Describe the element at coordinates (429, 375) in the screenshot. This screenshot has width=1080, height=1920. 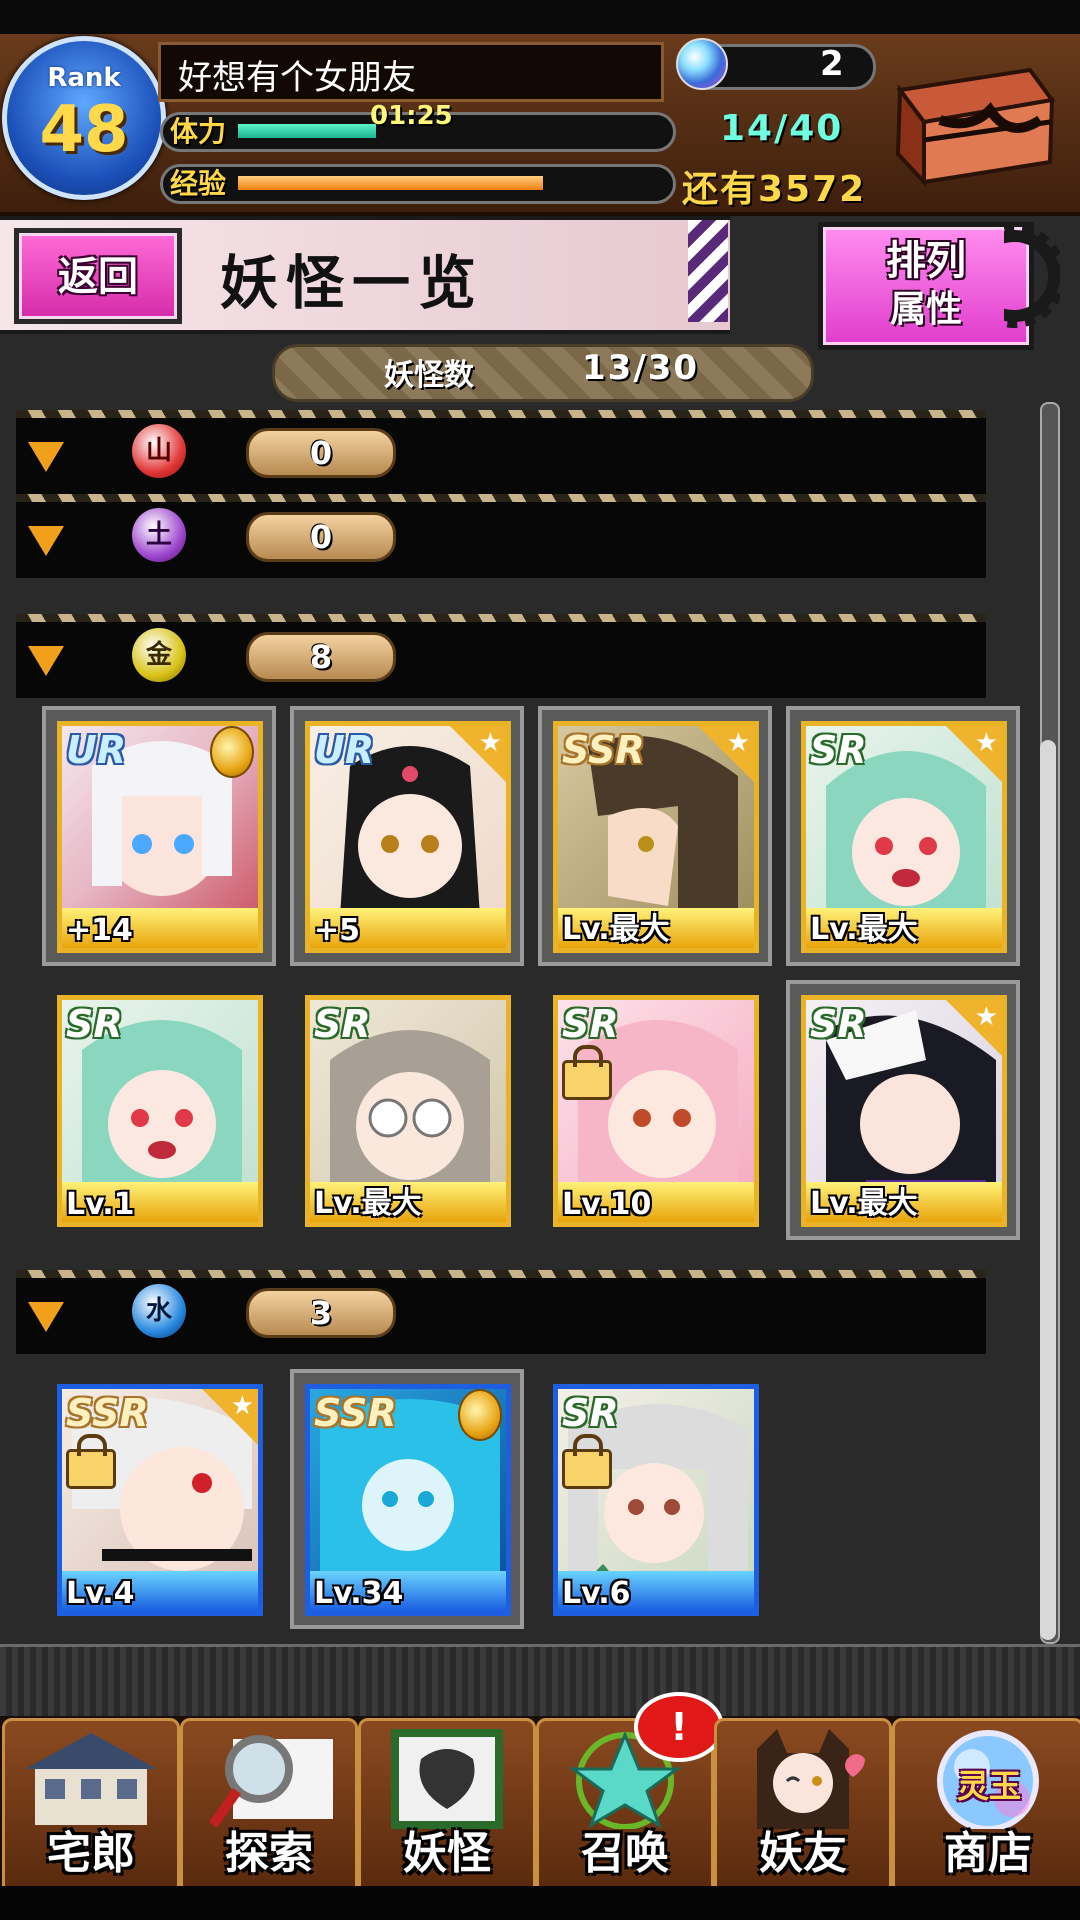
I see `yokai-count-label: 妖怪数` at that location.